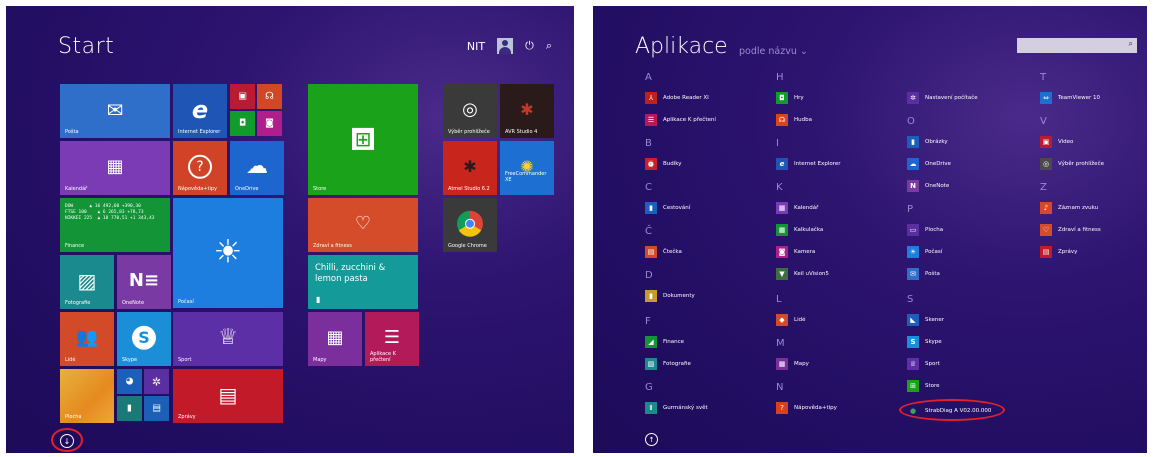 This screenshot has height=457, width=1153. Describe the element at coordinates (470, 168) in the screenshot. I see `tile-atmel-studio: ✱ Atmel Studio 6.2` at that location.